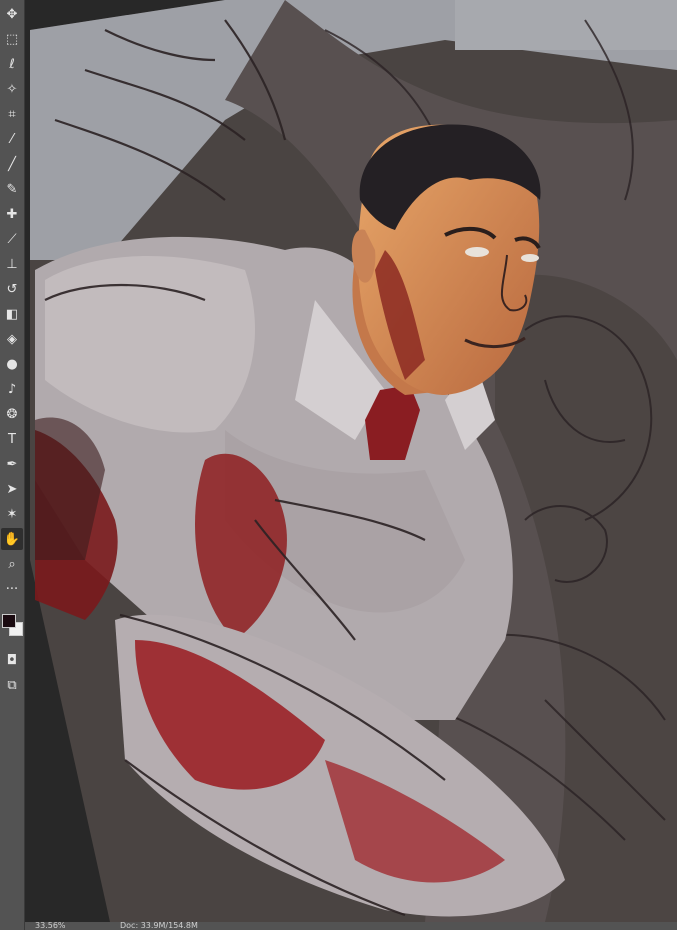  I want to click on move-icon: ✥, so click(12, 14).